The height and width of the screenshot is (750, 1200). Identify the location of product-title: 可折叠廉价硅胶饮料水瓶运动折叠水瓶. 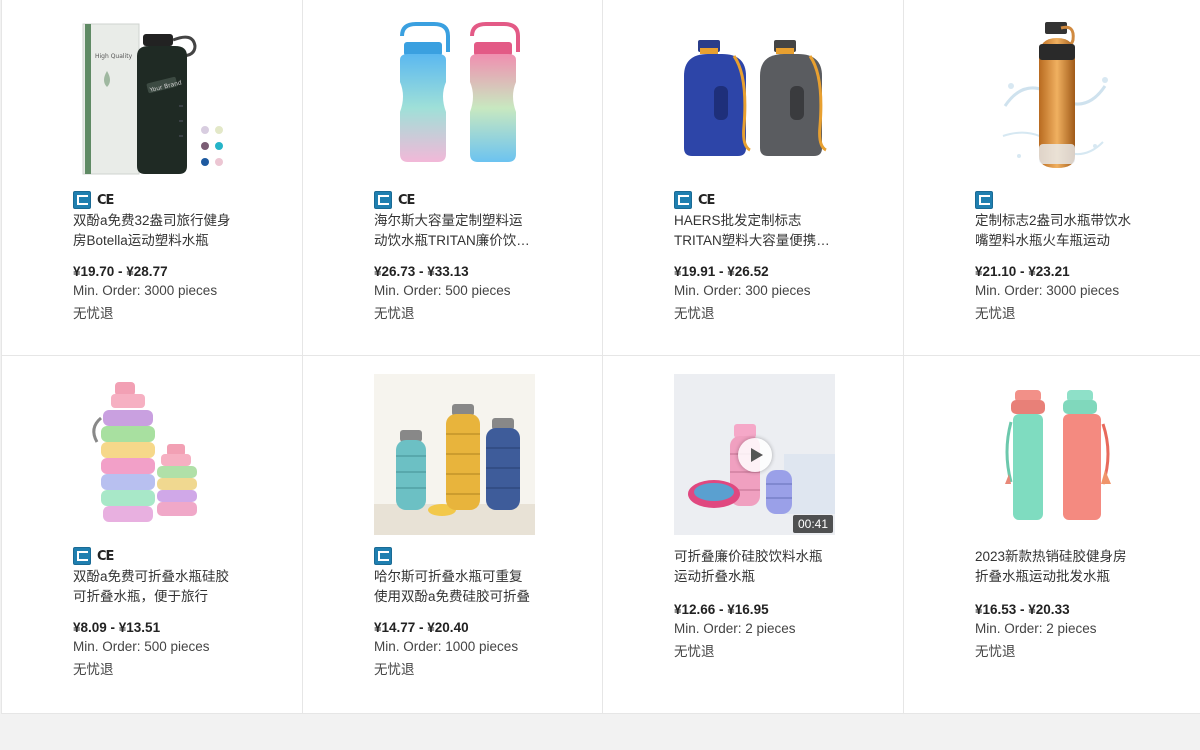
(754, 567).